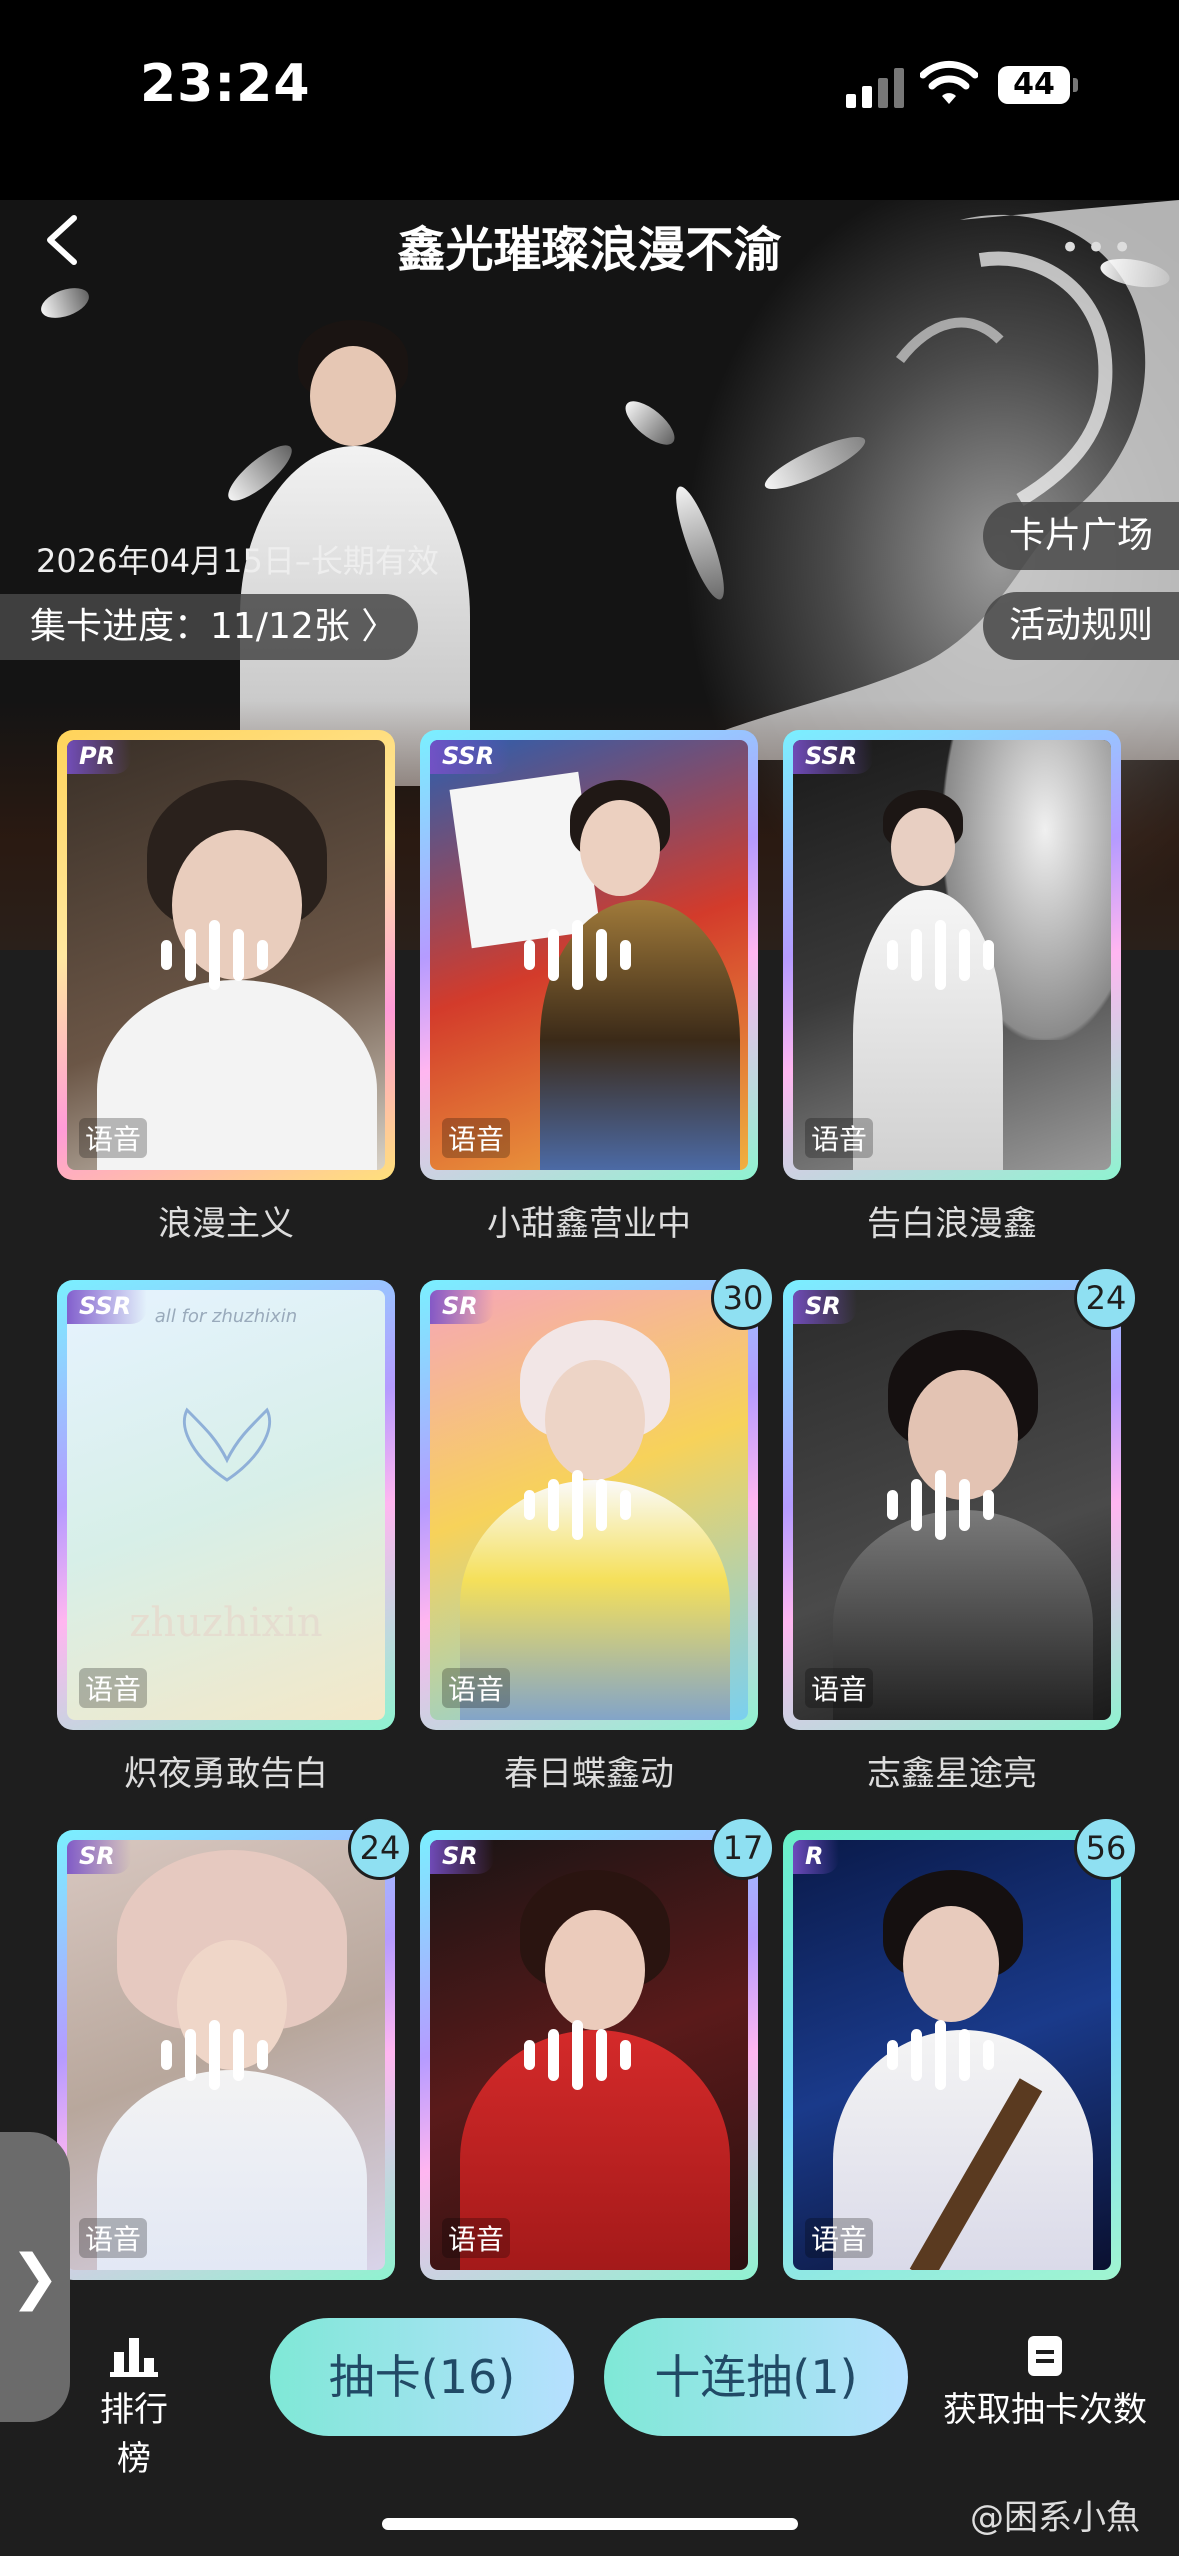  What do you see at coordinates (1081, 536) in the screenshot?
I see `card-plaza-button: 卡片广场` at bounding box center [1081, 536].